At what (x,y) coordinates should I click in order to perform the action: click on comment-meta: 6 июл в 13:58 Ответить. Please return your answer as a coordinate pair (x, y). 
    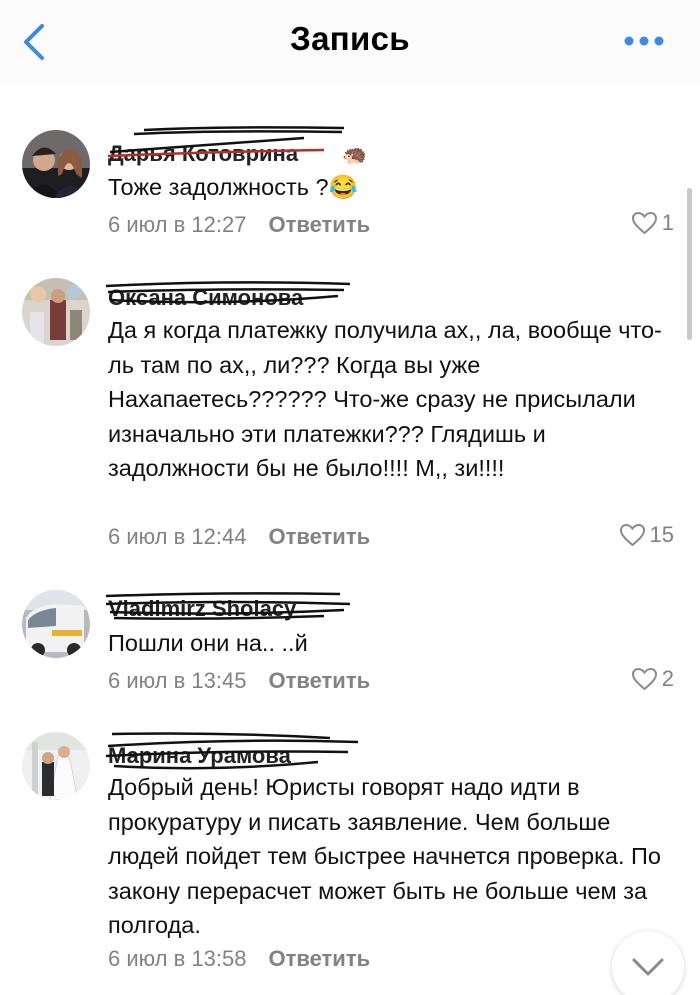
    Looking at the image, I should click on (239, 959).